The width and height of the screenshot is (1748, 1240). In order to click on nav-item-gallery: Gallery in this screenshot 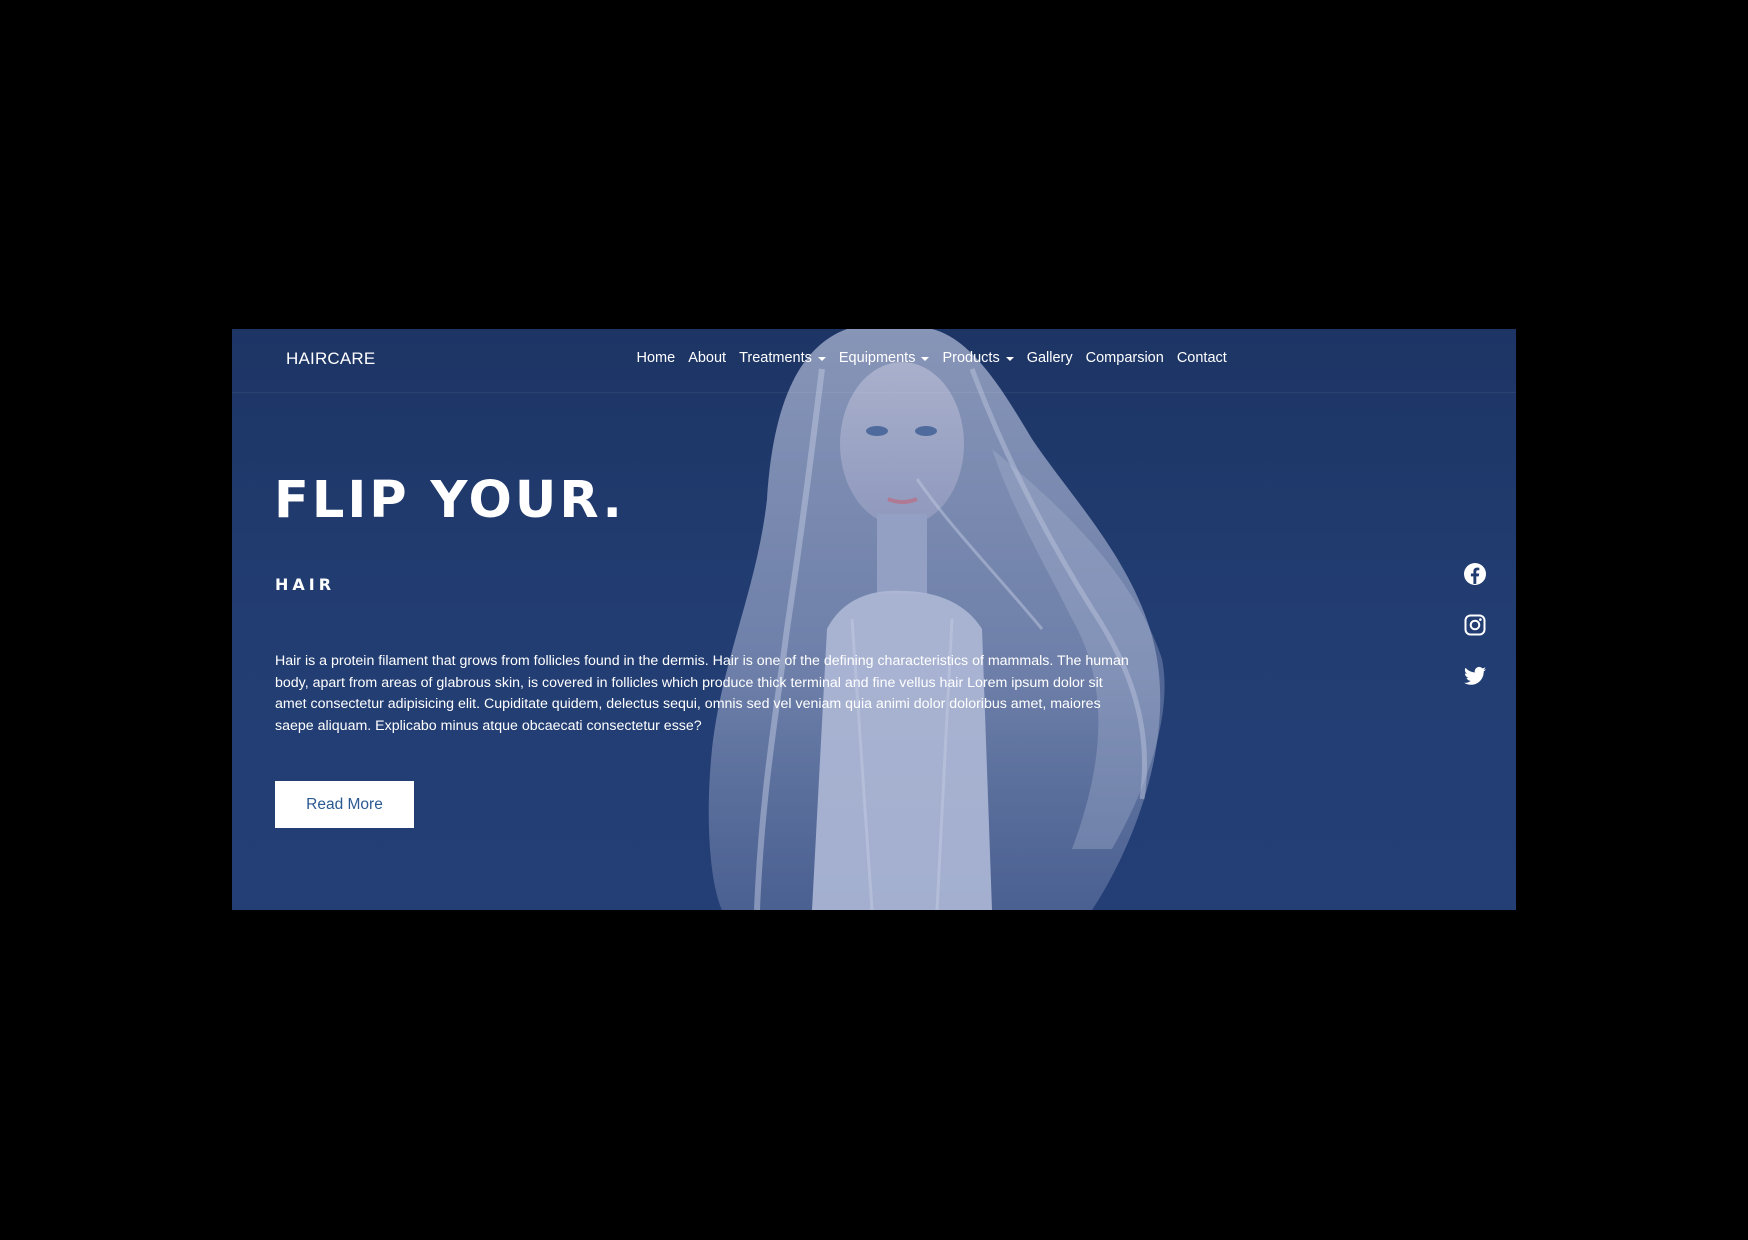, I will do `click(1049, 358)`.